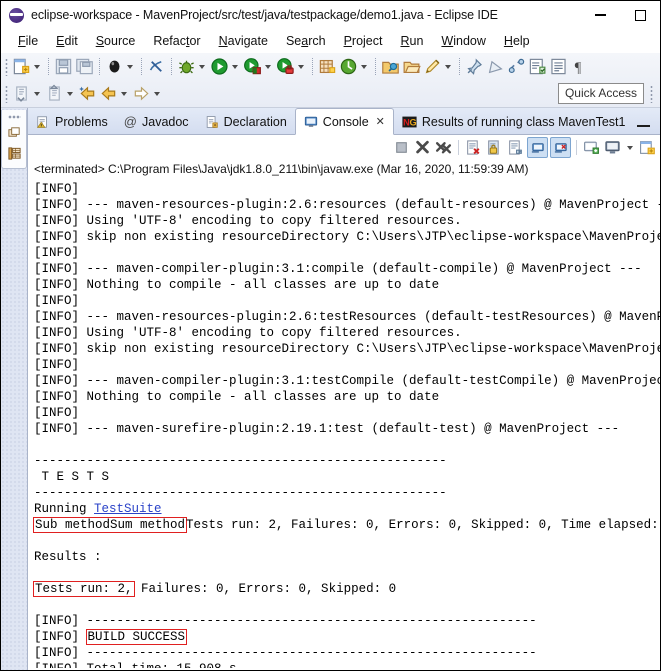  Describe the element at coordinates (411, 41) in the screenshot. I see `menu-run: Run` at that location.